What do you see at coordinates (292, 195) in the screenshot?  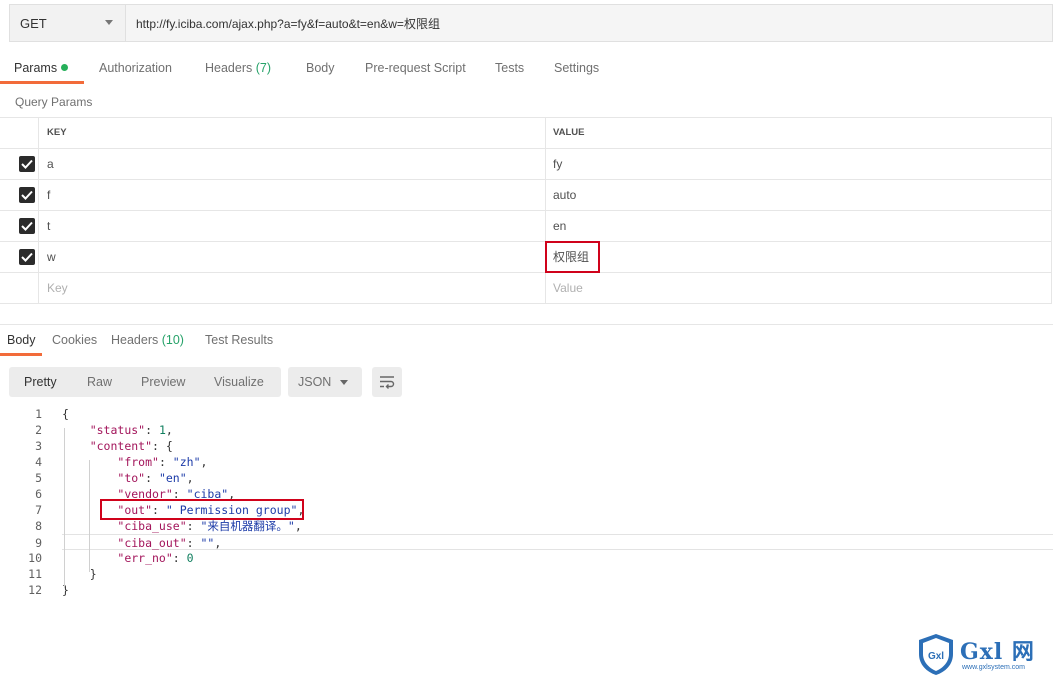 I see `param-key: f` at bounding box center [292, 195].